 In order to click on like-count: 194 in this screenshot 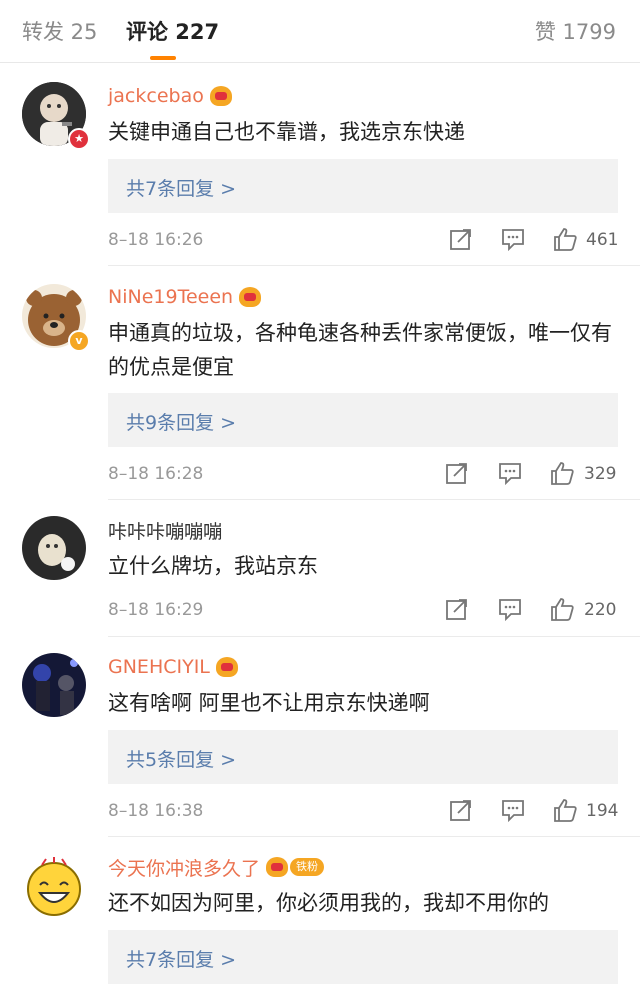, I will do `click(602, 811)`.